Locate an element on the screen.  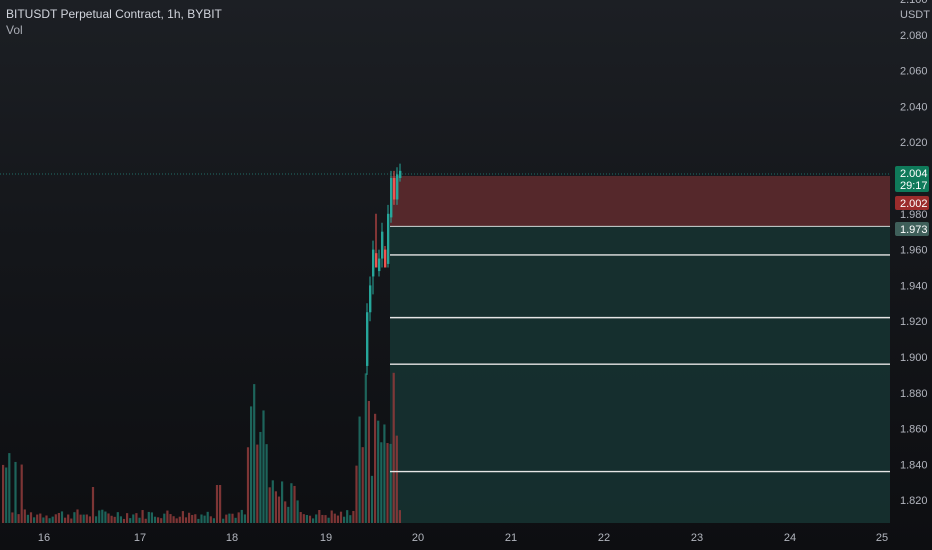
entry-level-value: 1.973 is located at coordinates (914, 230).